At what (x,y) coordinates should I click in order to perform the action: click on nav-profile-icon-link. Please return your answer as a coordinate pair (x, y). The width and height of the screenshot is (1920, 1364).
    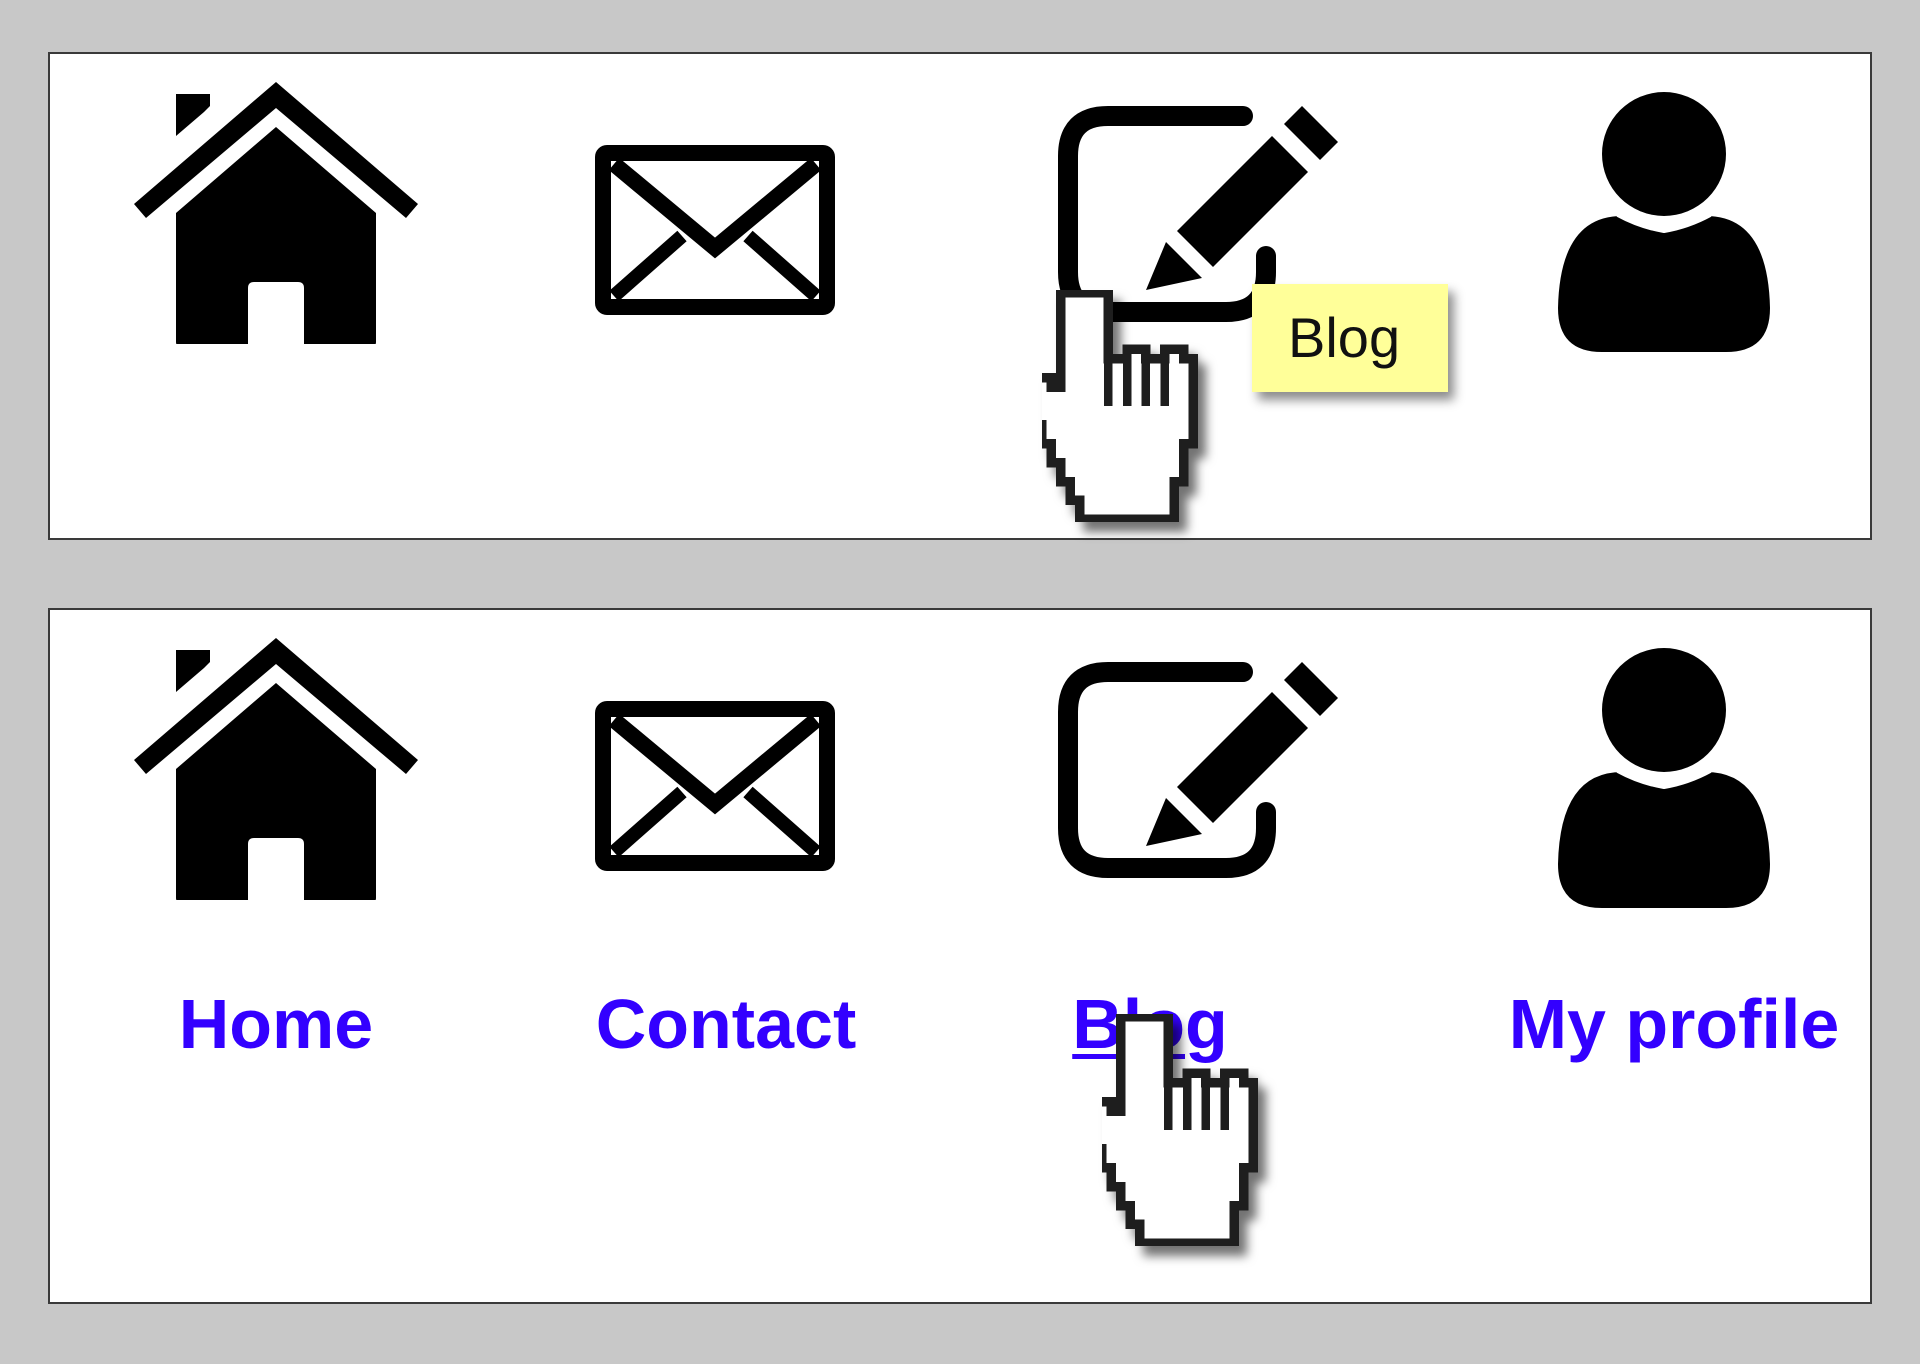
    Looking at the image, I should click on (1664, 222).